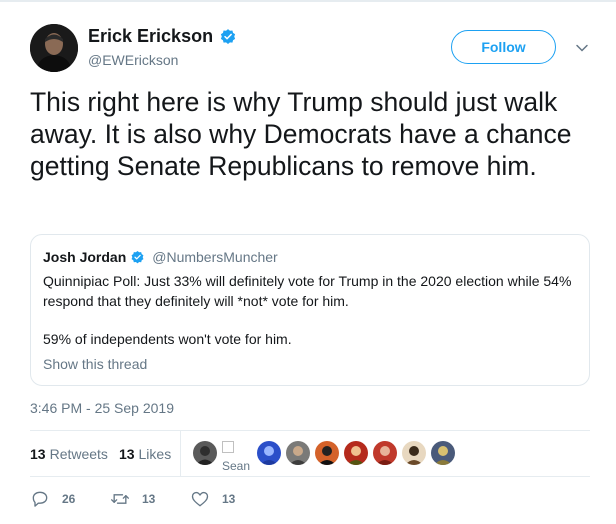 This screenshot has height=524, width=616. I want to click on reply-icon, so click(40, 499).